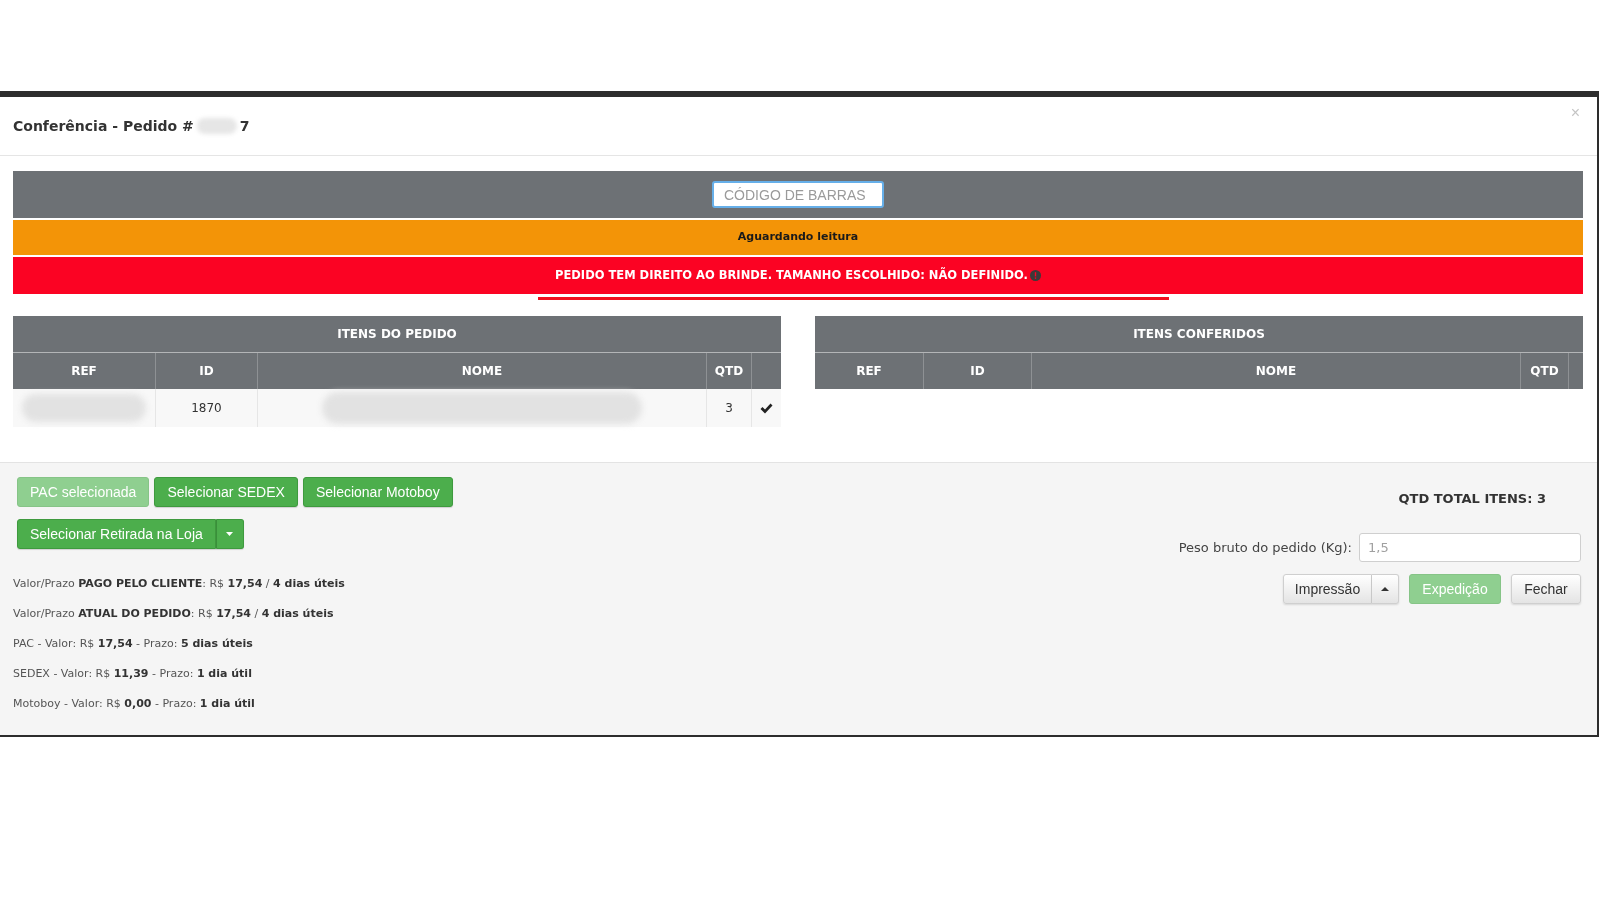  What do you see at coordinates (377, 492) in the screenshot?
I see `shipping-option-button: Selecionar Motoboy` at bounding box center [377, 492].